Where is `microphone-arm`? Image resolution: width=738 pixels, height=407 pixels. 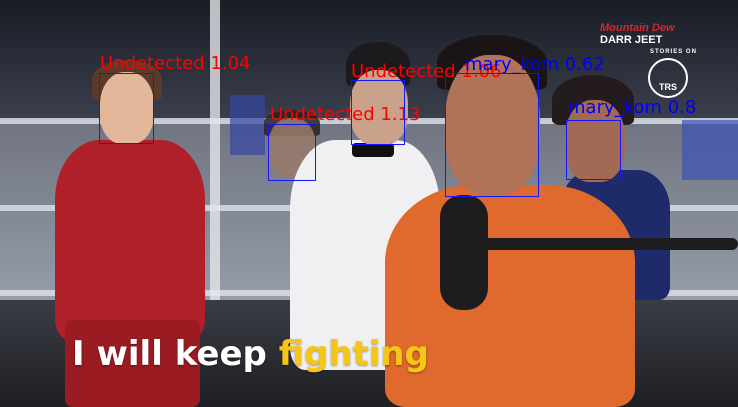
microphone-arm is located at coordinates (609, 244).